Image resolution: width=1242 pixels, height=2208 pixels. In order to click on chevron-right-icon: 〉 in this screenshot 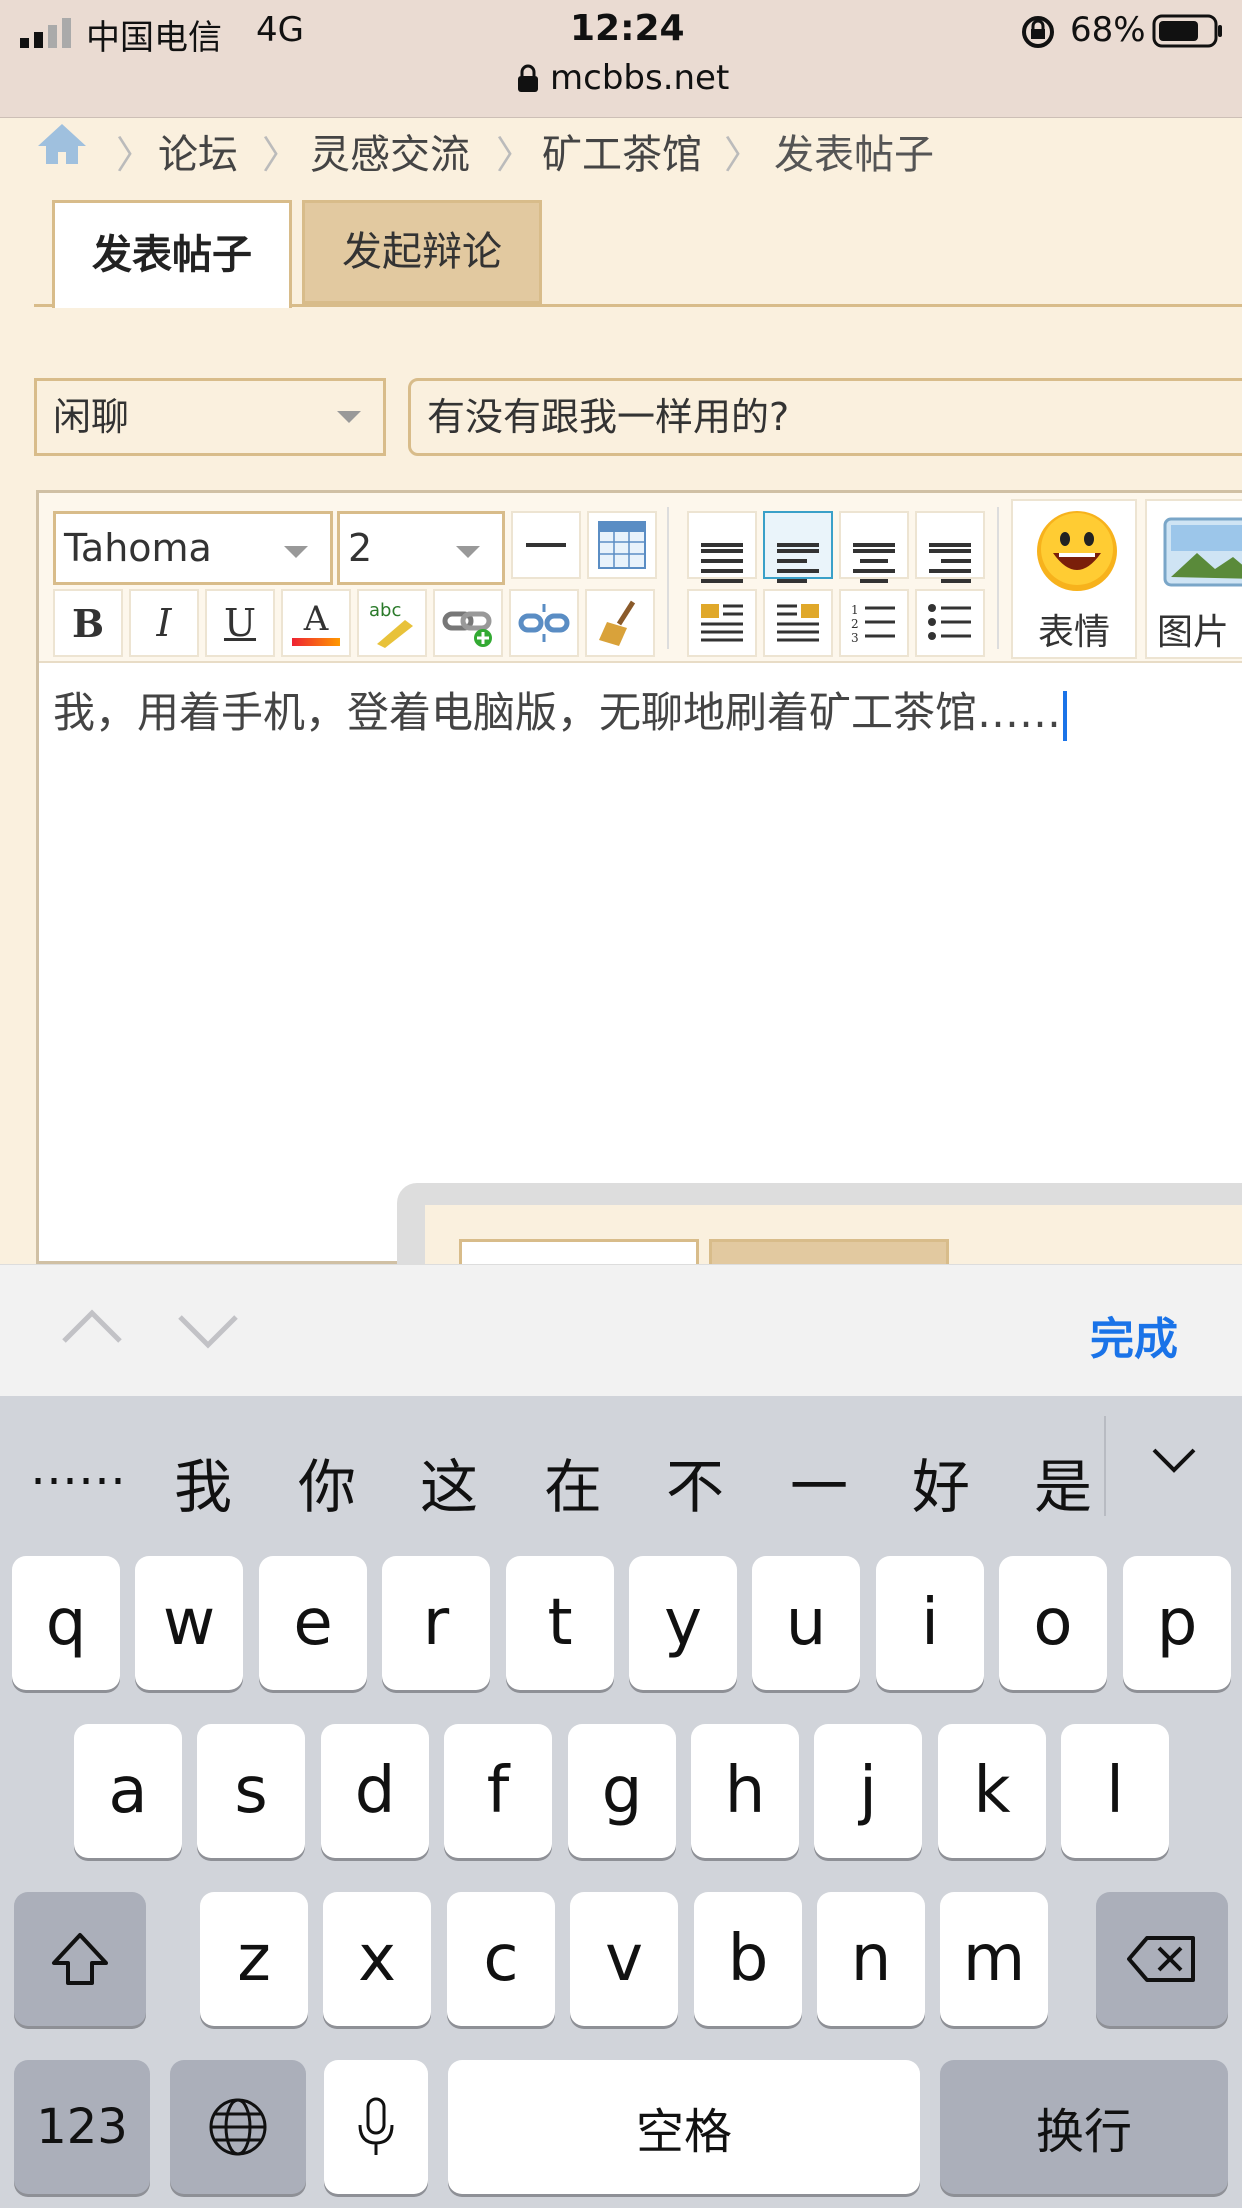, I will do `click(281, 155)`.